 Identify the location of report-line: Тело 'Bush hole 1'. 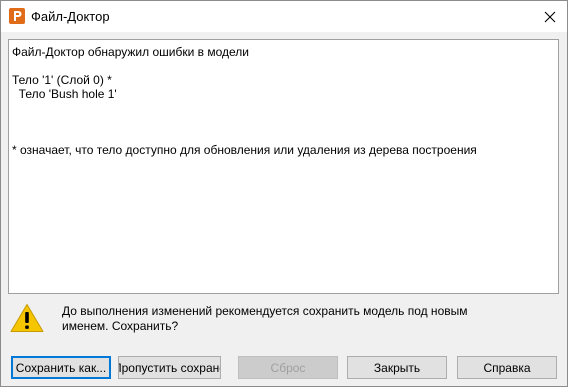
(64, 94).